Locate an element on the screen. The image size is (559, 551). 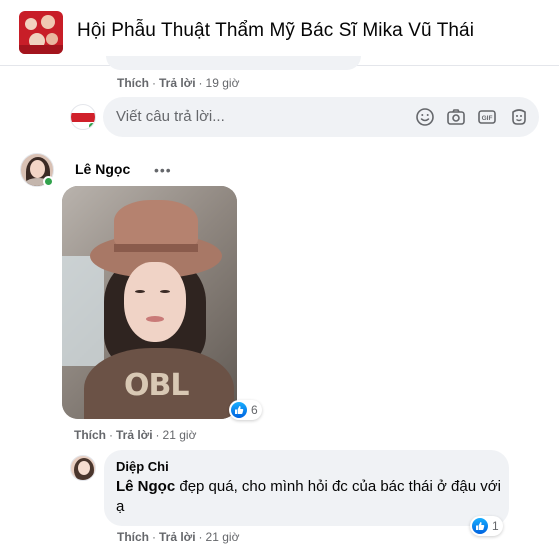
comment-time: 19 giờ is located at coordinates (223, 83).